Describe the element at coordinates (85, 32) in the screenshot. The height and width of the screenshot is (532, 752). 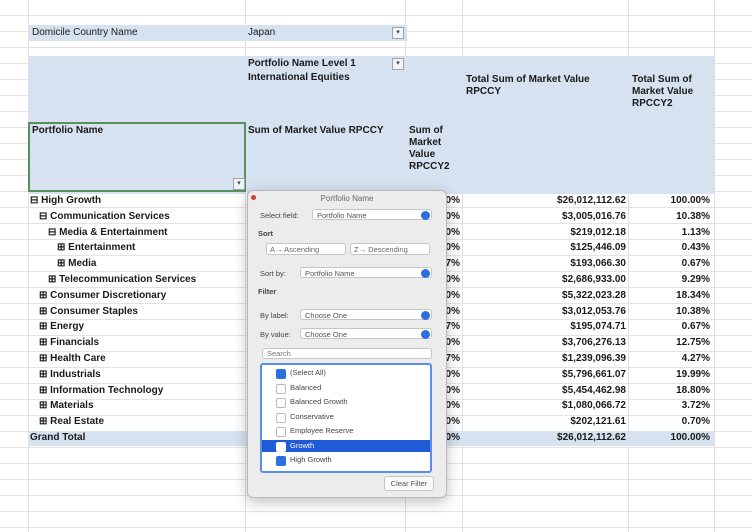
I see `filter-label: Domicile Country Name` at that location.